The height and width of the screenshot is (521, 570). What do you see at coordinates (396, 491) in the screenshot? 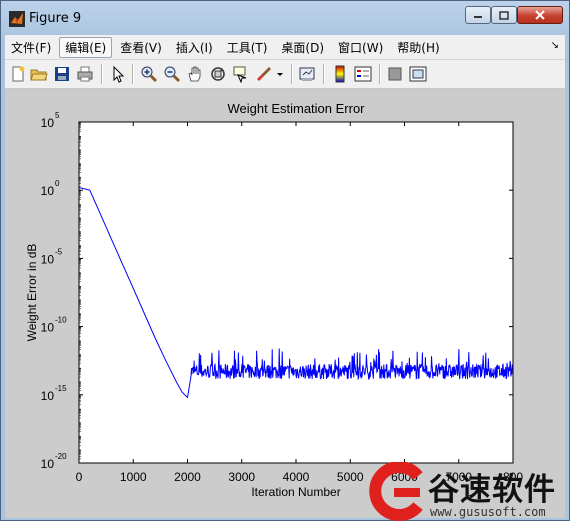
I see `gususoft-logo-icon` at bounding box center [396, 491].